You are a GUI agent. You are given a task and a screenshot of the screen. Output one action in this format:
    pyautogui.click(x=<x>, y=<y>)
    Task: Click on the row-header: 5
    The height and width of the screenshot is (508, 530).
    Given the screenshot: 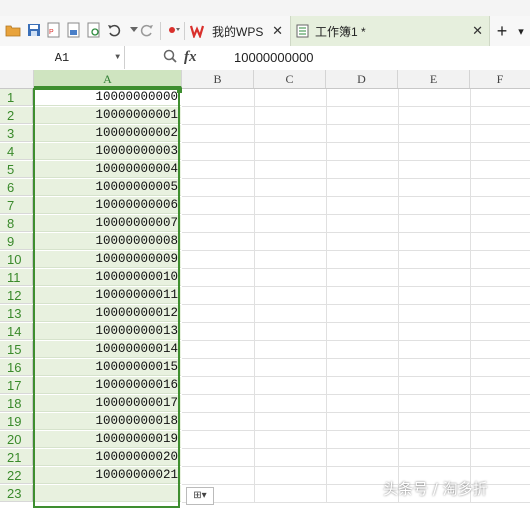 What is the action you would take?
    pyautogui.click(x=16, y=169)
    